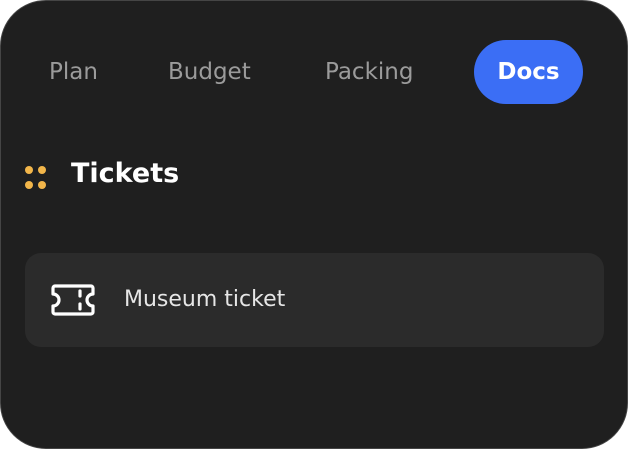  I want to click on list-item-label: Museum ticket, so click(205, 299).